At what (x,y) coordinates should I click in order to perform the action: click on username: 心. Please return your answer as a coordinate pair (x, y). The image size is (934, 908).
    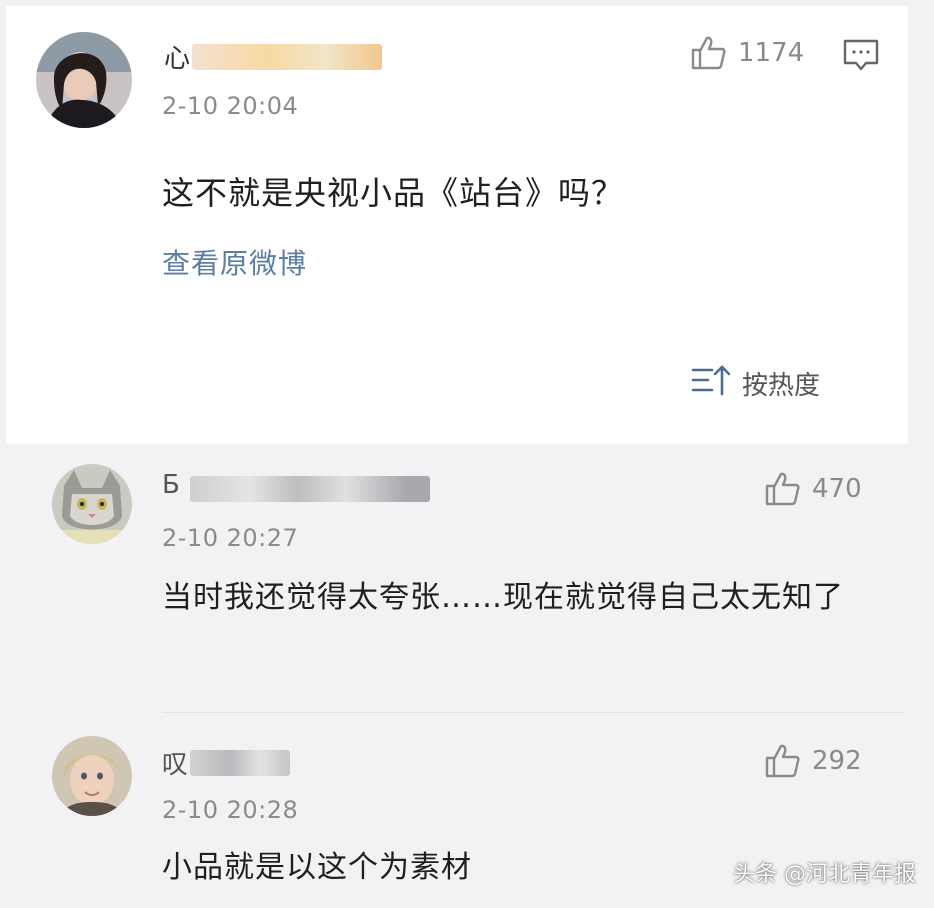
    Looking at the image, I should click on (177, 56).